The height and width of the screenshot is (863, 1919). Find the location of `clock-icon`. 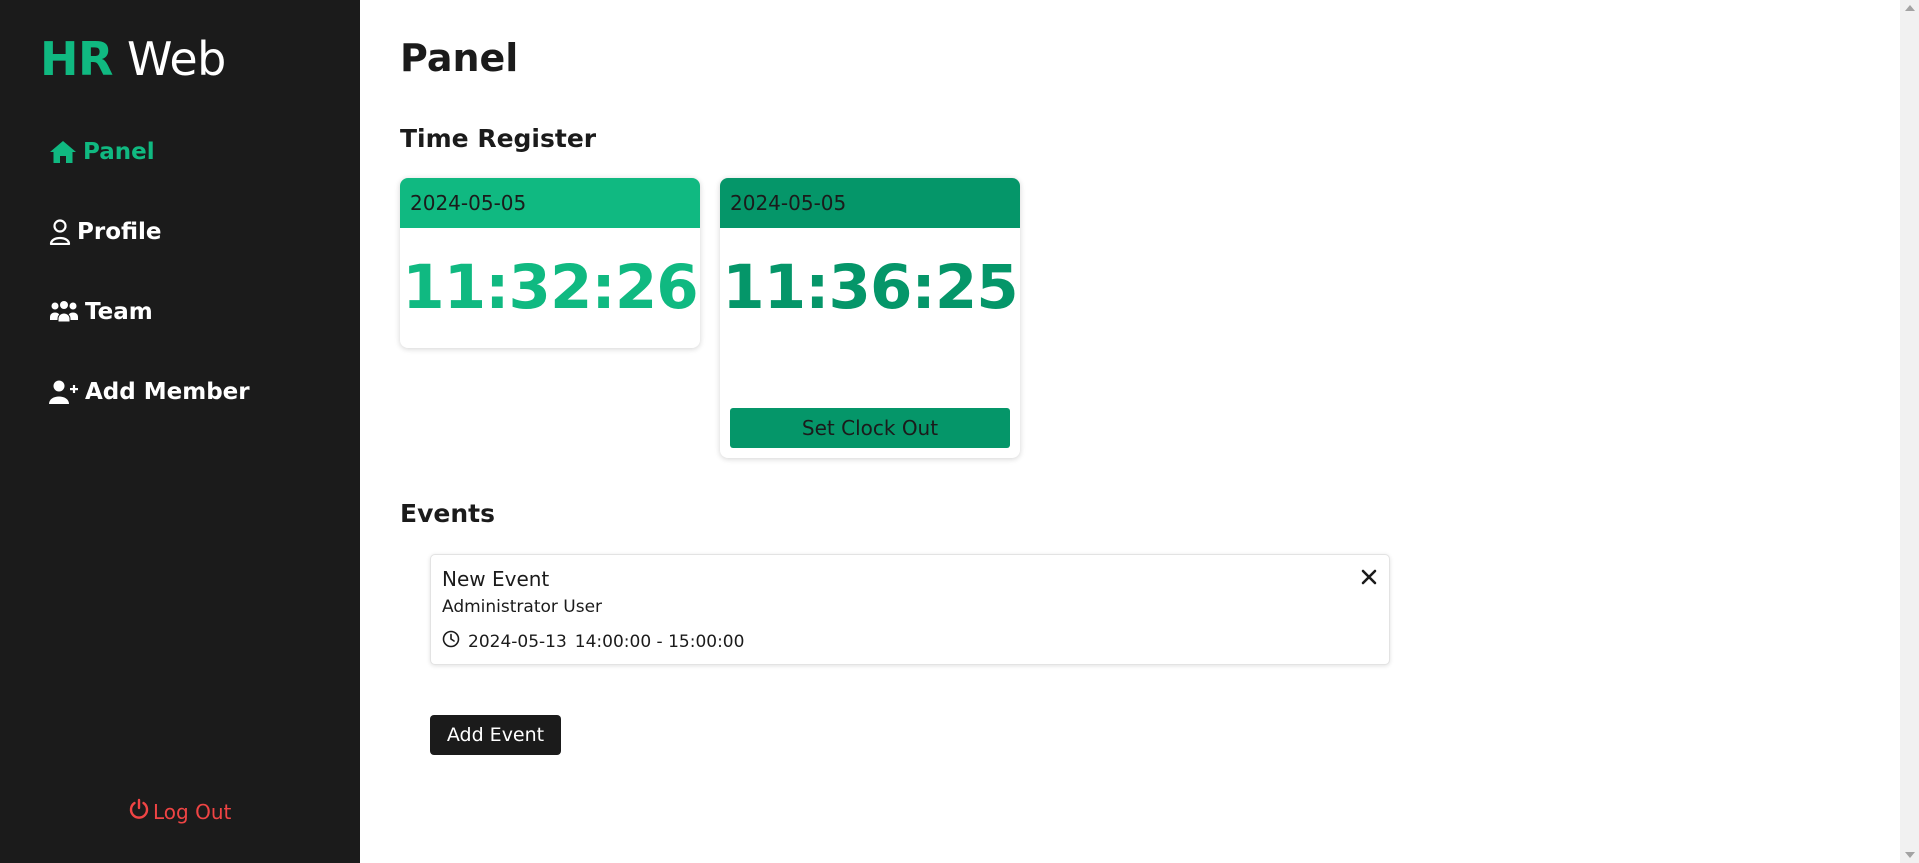

clock-icon is located at coordinates (451, 641).